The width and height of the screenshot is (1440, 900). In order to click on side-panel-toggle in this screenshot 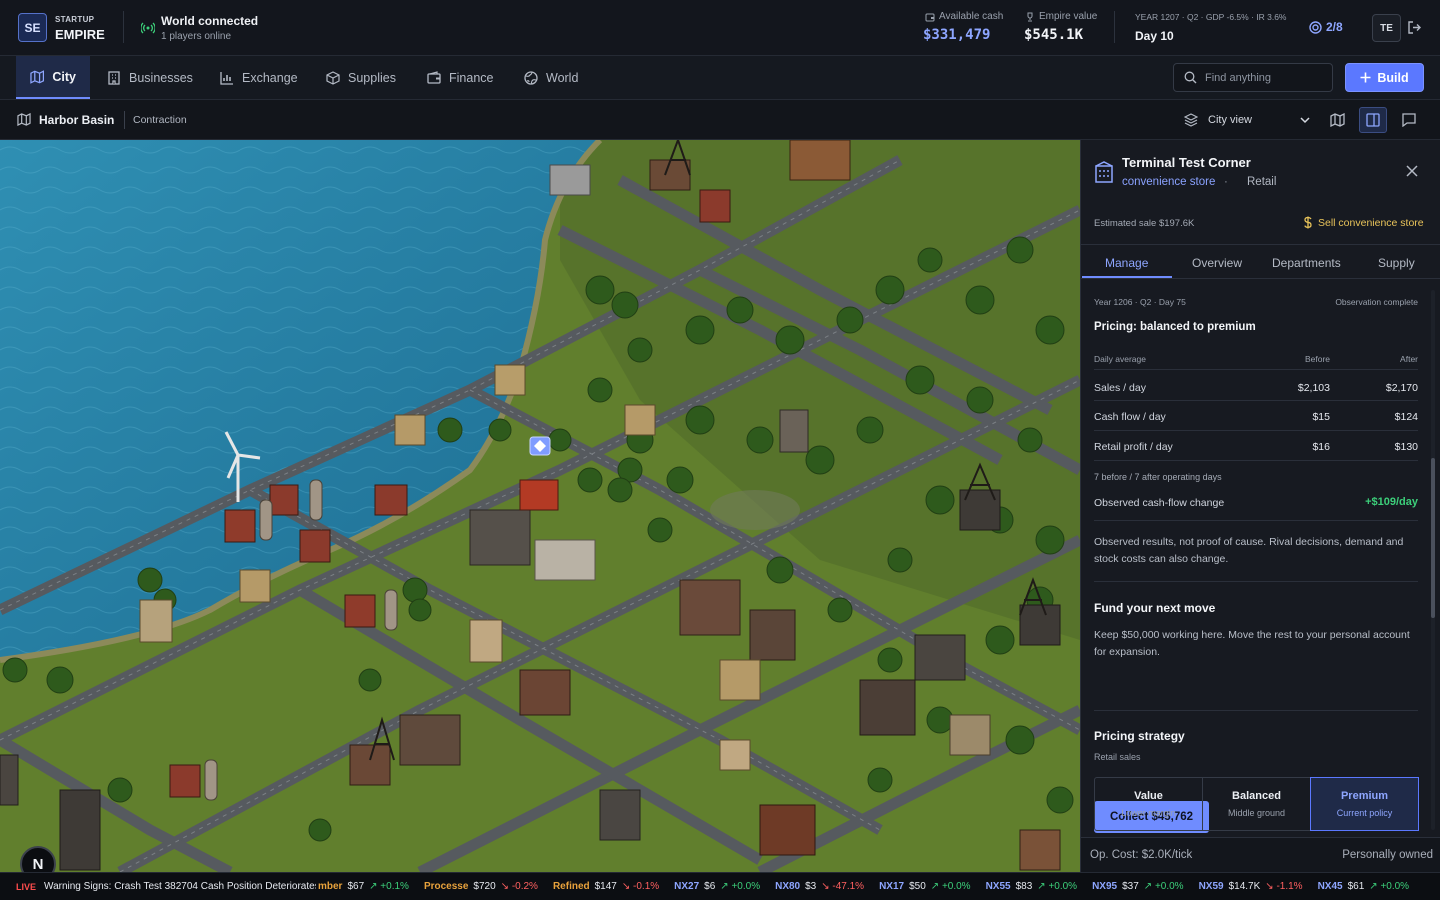, I will do `click(1373, 120)`.